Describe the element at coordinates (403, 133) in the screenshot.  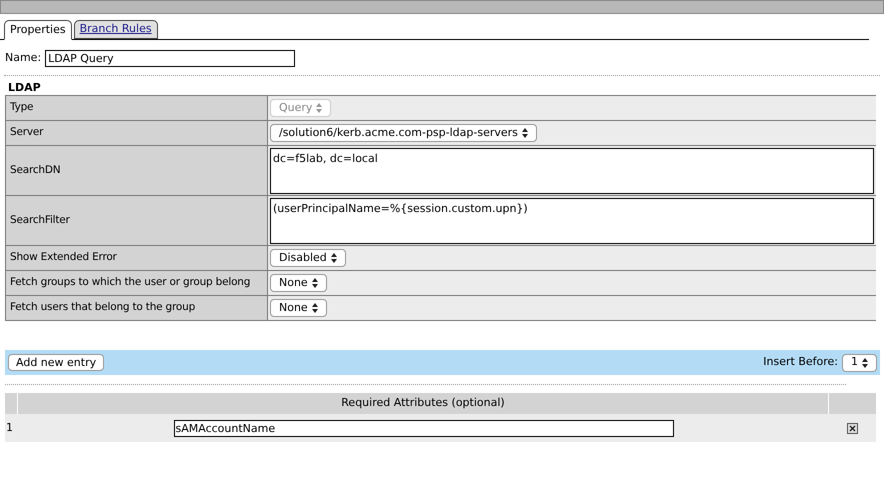
I see `dropdown: /solution6/kerb.acme.com-psp-ldap-servers` at that location.